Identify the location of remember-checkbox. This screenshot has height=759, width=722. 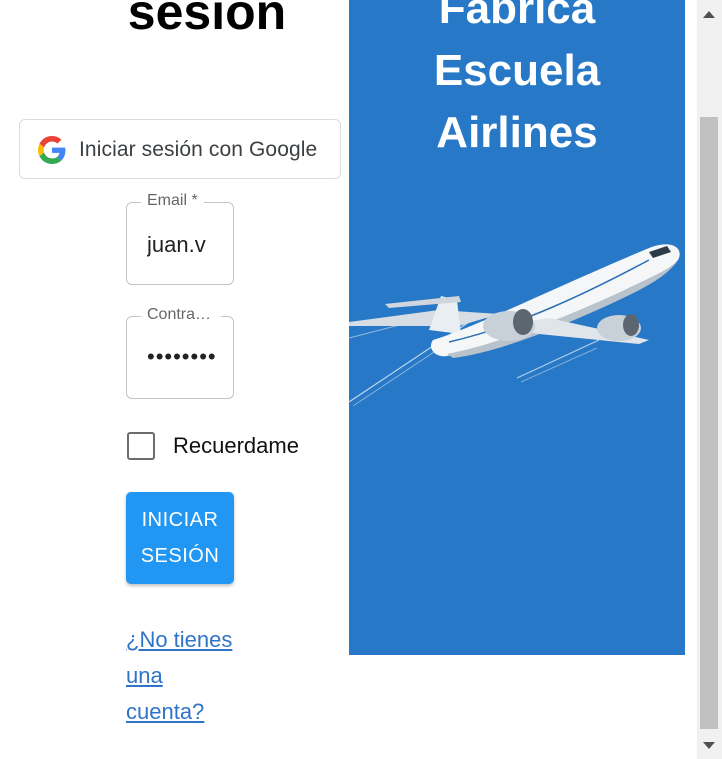
(141, 446).